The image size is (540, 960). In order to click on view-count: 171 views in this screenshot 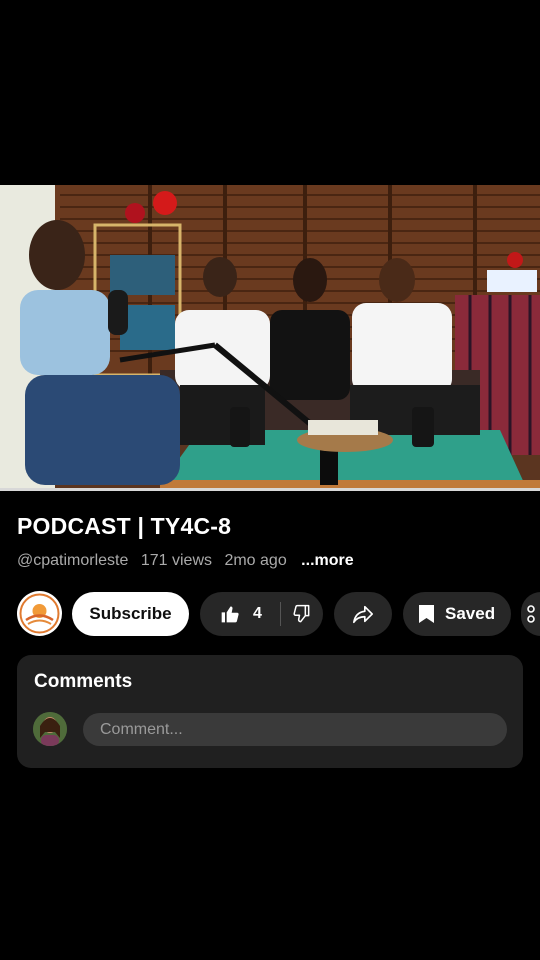, I will do `click(176, 560)`.